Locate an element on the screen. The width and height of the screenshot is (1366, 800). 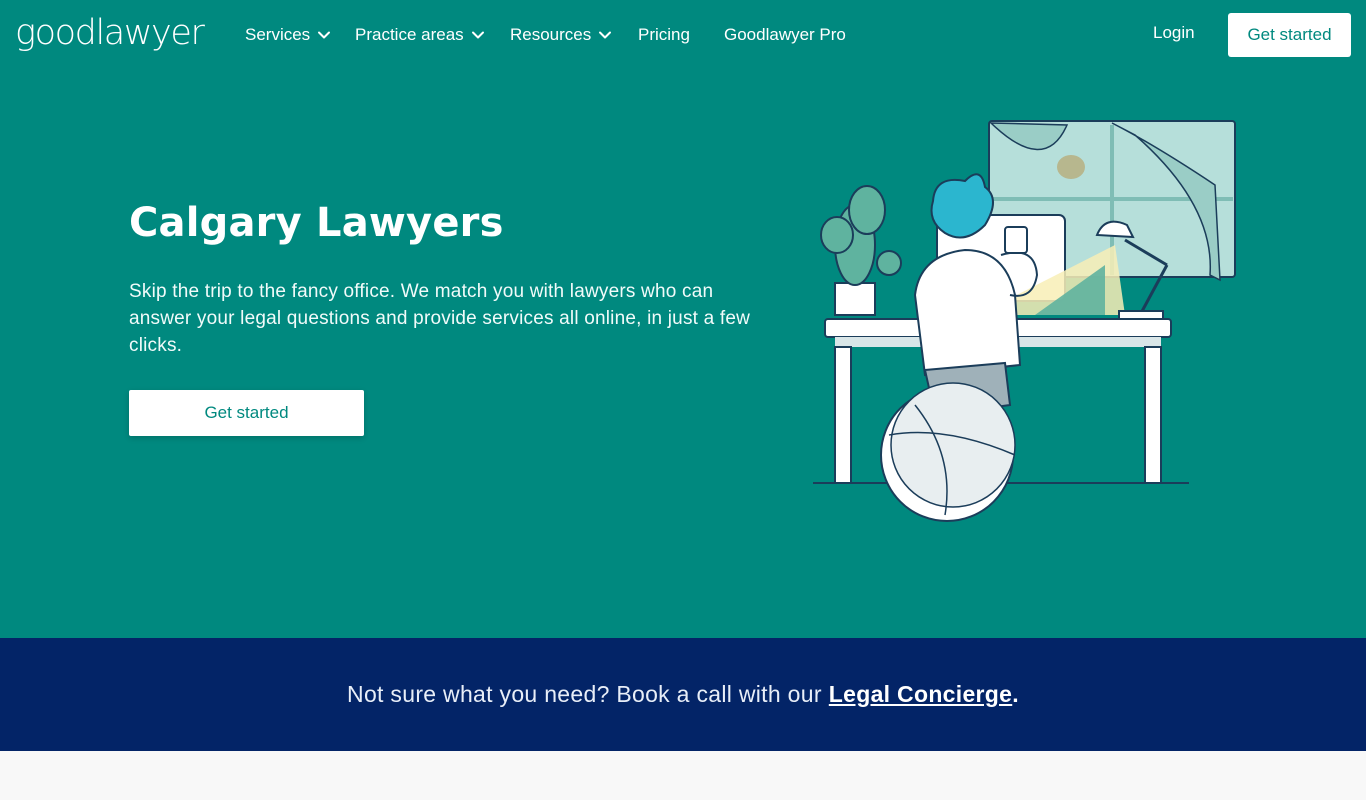
nav-practice-areas: Practice areas is located at coordinates (420, 35).